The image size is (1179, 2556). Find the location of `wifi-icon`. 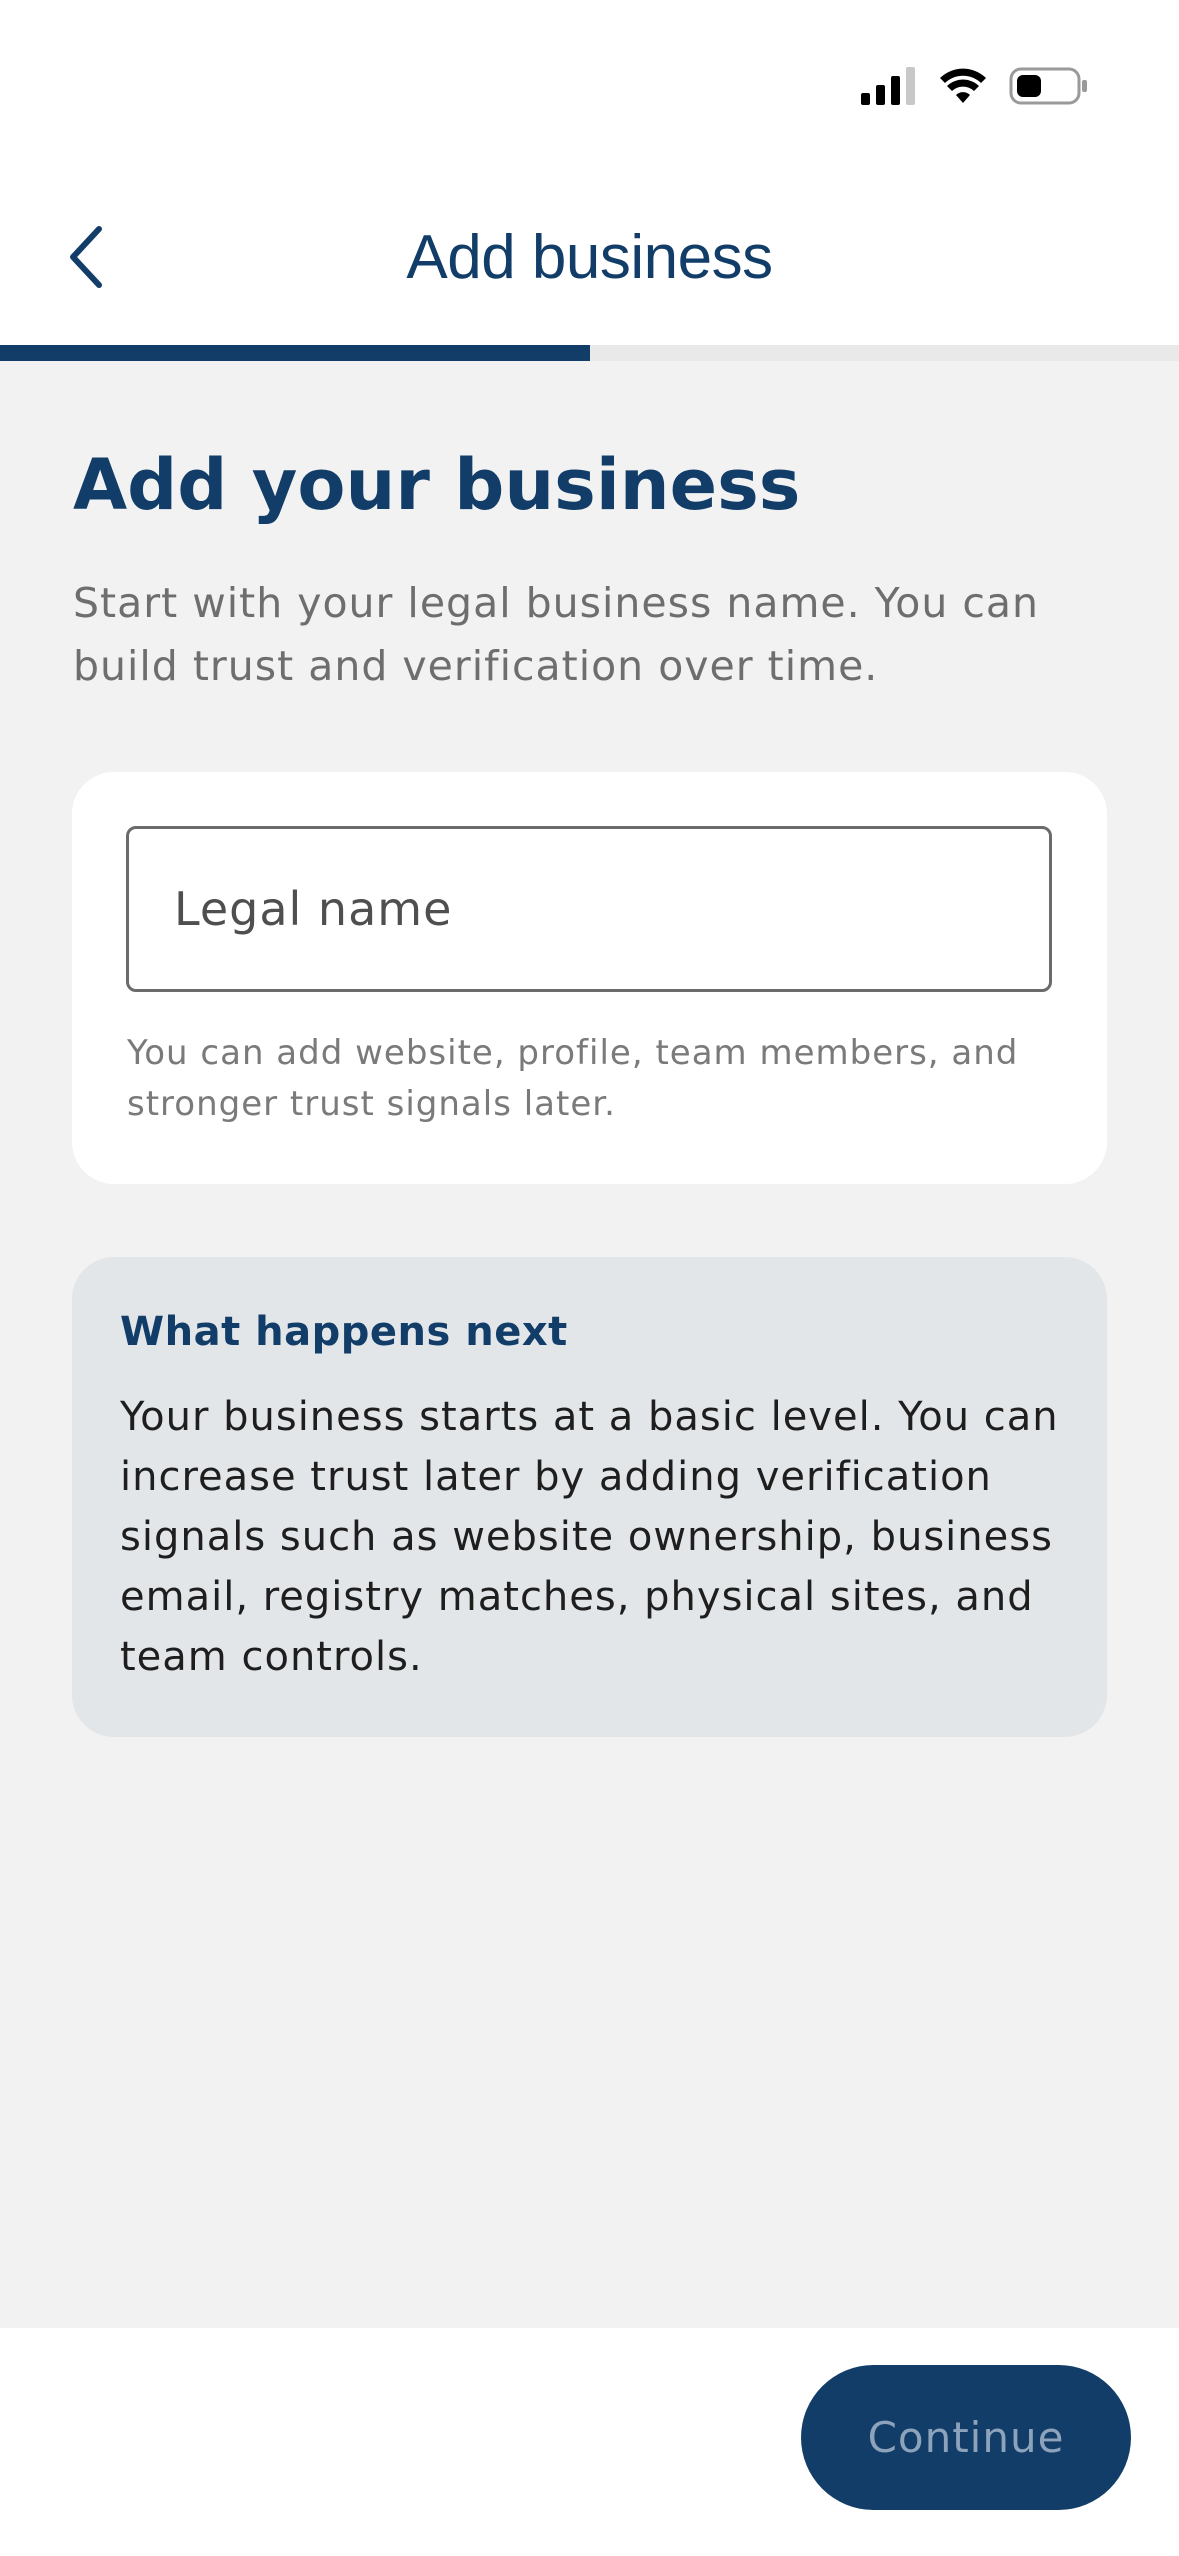

wifi-icon is located at coordinates (963, 88).